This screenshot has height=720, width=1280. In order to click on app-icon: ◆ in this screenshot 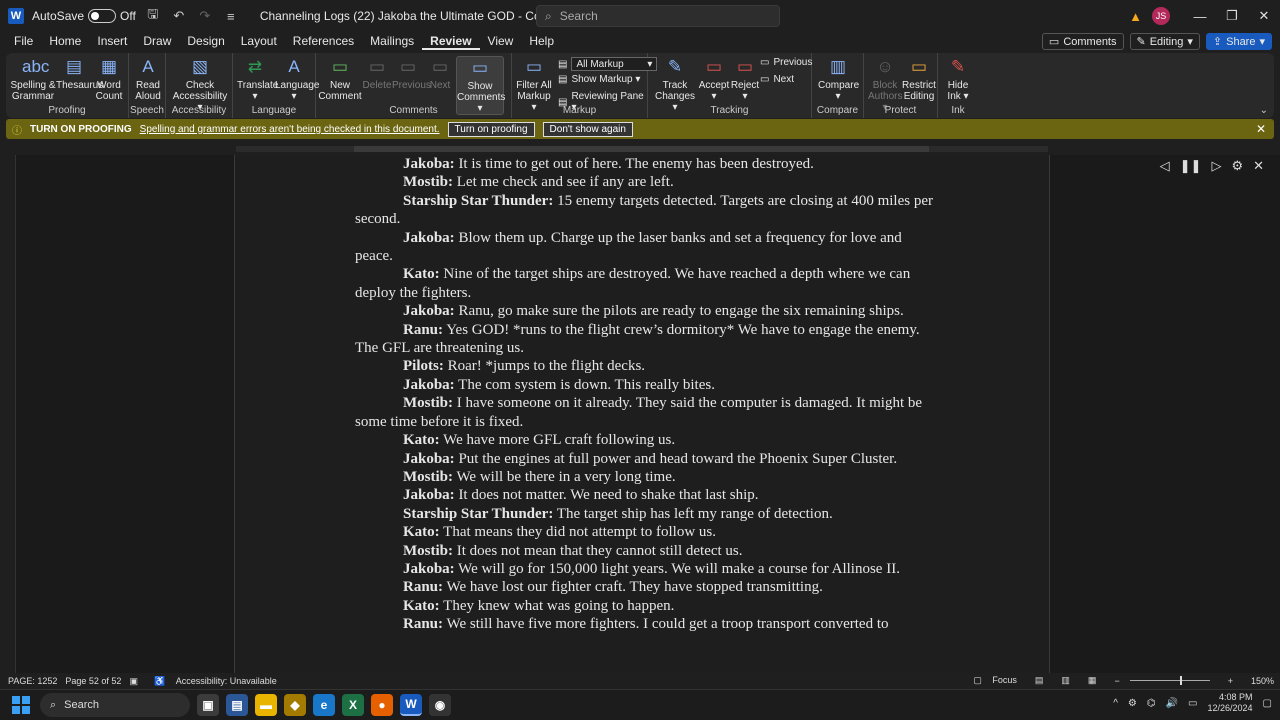, I will do `click(295, 705)`.